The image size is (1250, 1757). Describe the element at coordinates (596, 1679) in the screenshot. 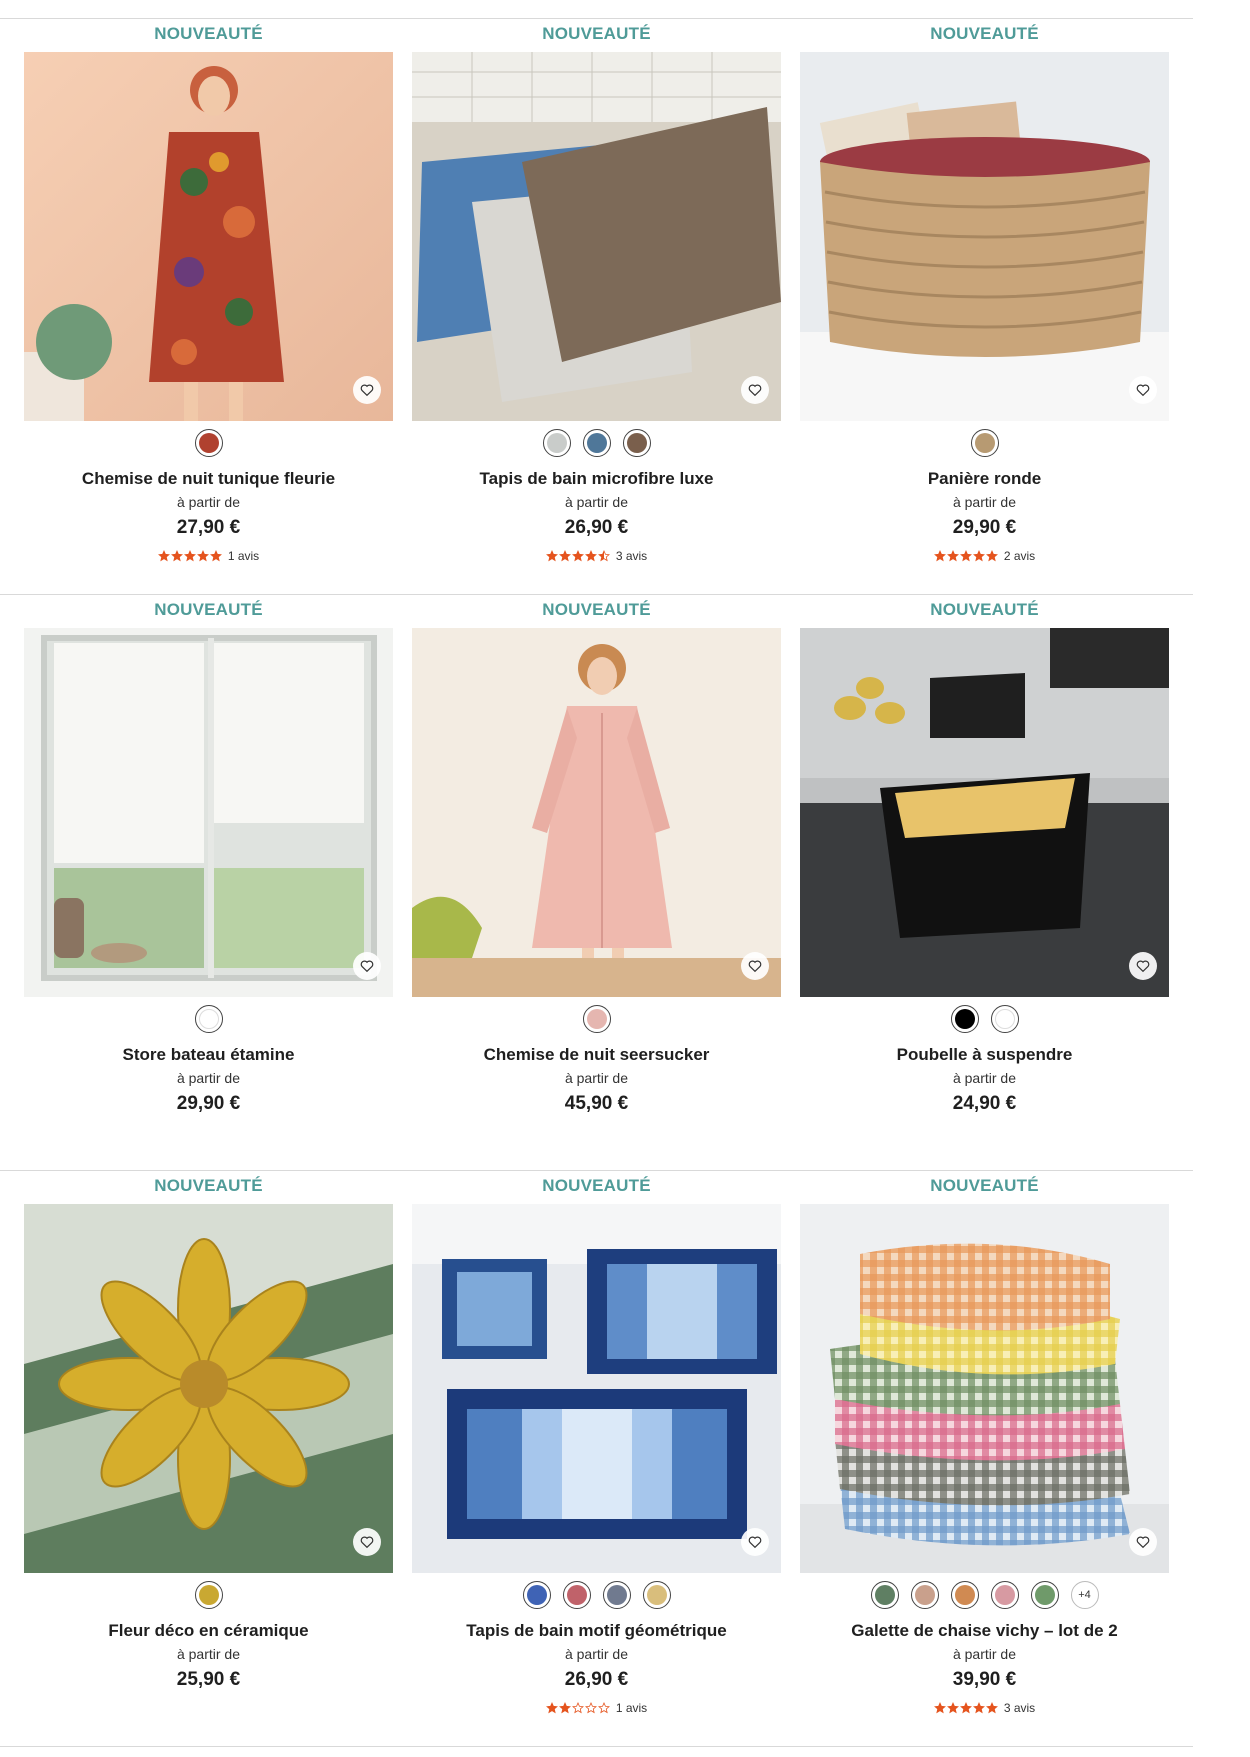

I see `product-price: 26,90 €` at that location.